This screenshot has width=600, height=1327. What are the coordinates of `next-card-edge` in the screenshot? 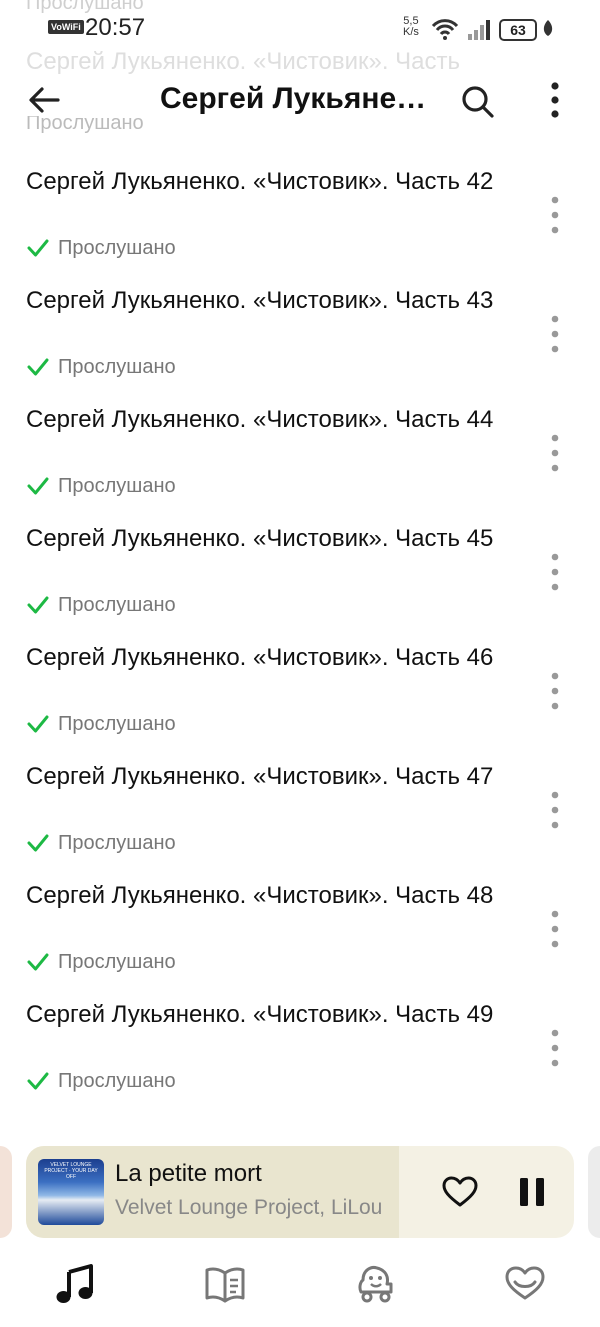 It's located at (594, 1192).